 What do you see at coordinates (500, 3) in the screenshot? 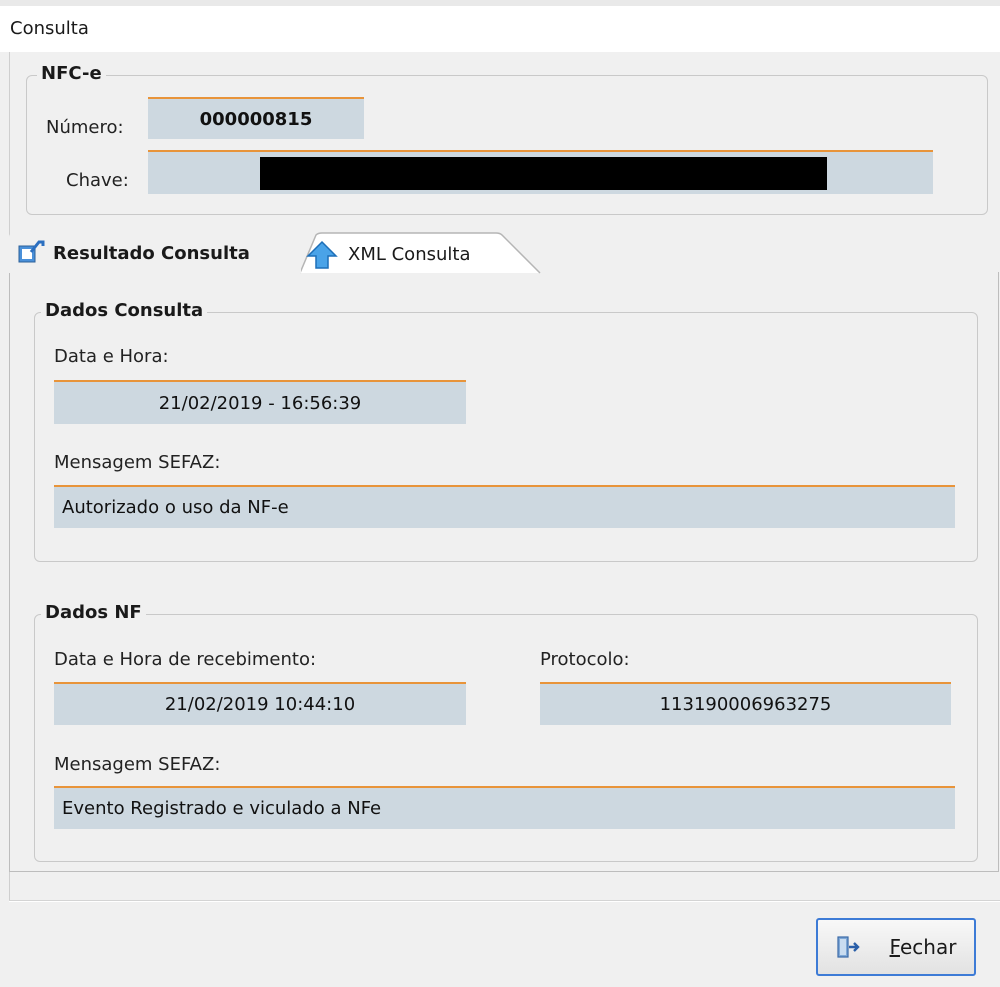
I see `titlebar-strip` at bounding box center [500, 3].